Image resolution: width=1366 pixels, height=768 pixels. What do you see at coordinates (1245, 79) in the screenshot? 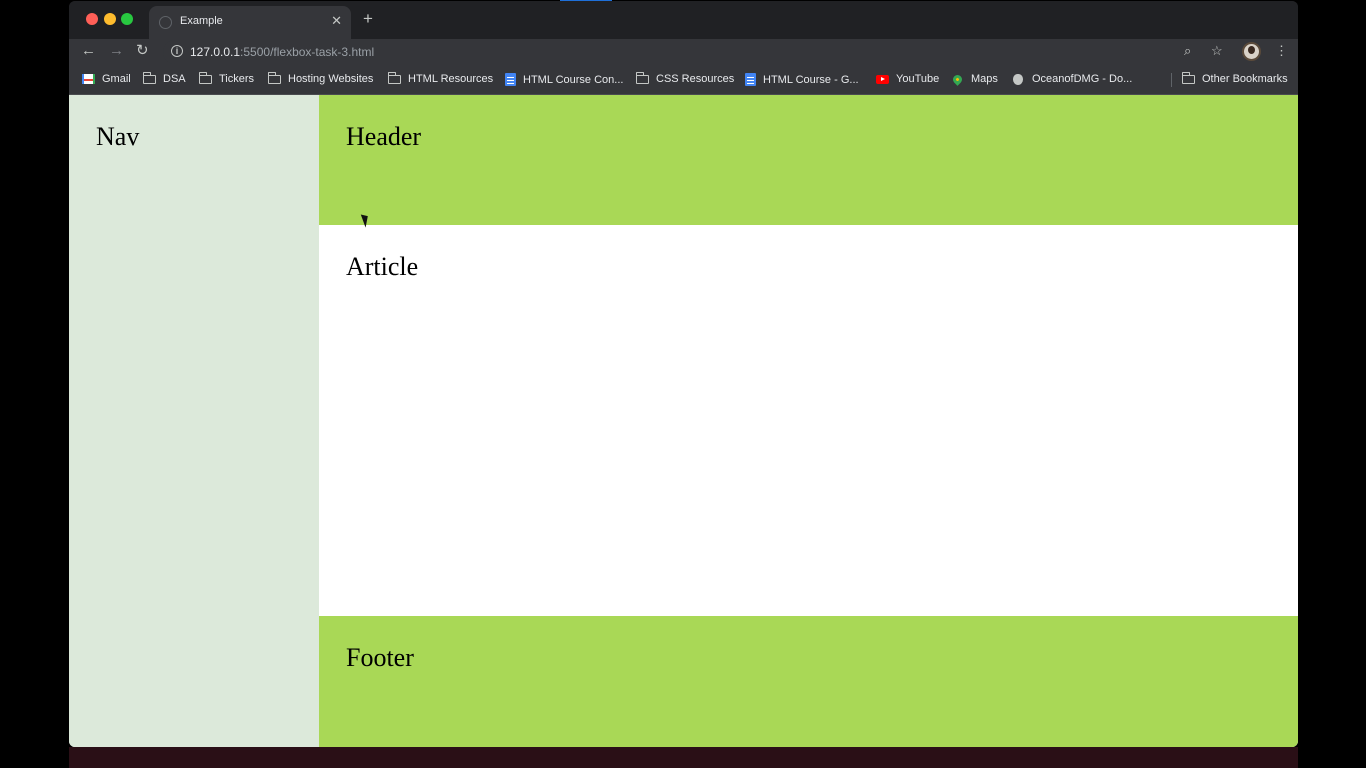
I see `bookmark-label: Other Bookmarks` at bounding box center [1245, 79].